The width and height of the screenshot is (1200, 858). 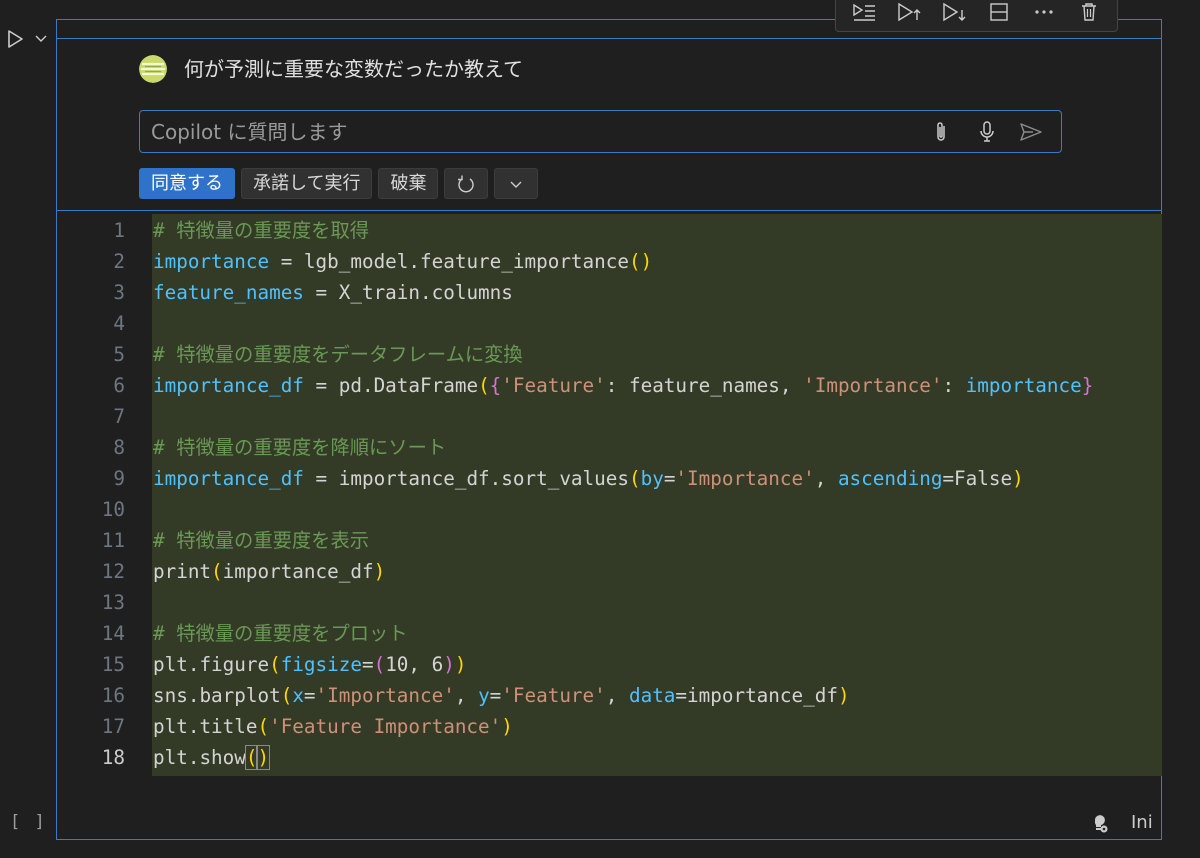 I want to click on microphone-icon, so click(x=987, y=132).